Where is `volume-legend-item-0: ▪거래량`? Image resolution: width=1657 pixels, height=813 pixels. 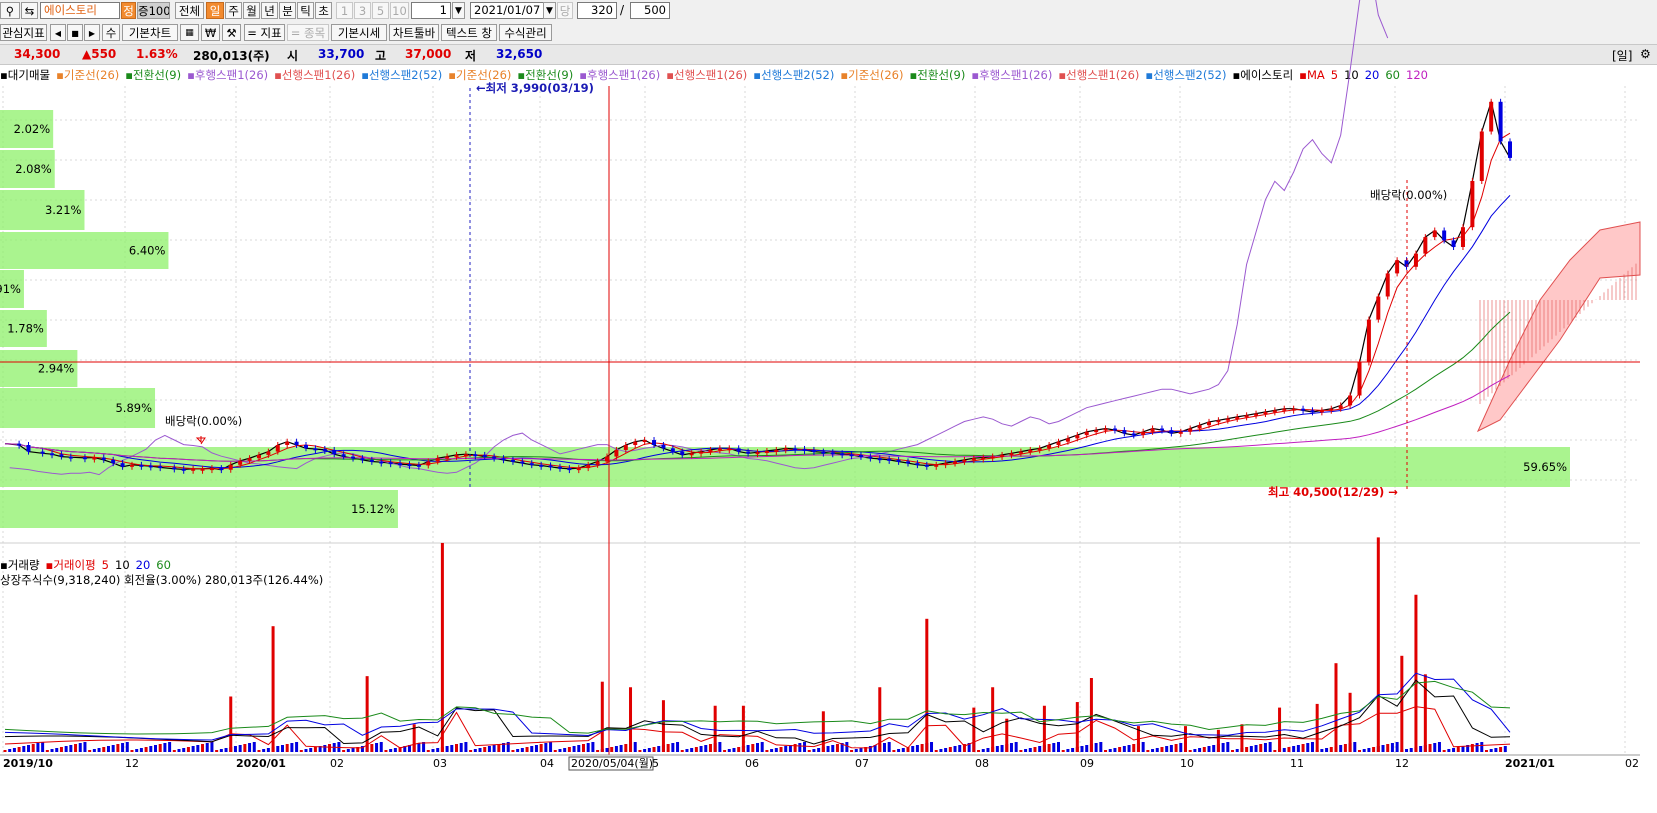 volume-legend-item-0: ▪거래량 is located at coordinates (20, 565).